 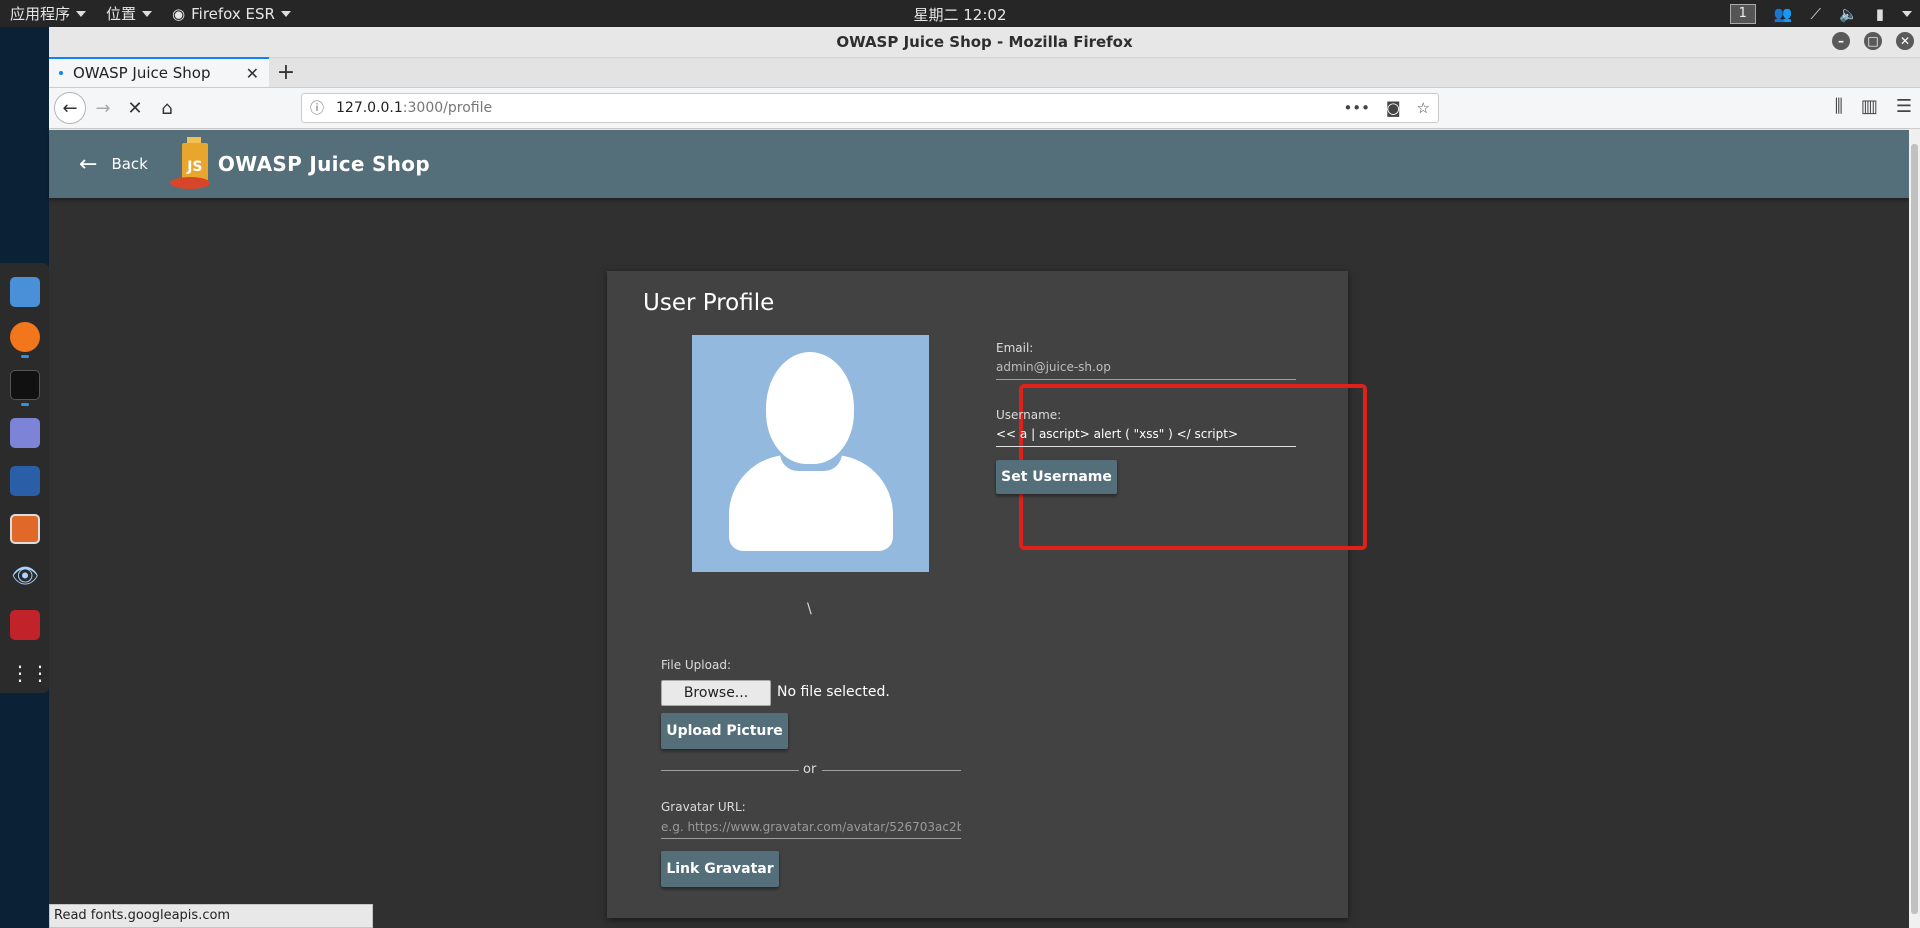 What do you see at coordinates (1029, 415) in the screenshot?
I see `username-label: Username:` at bounding box center [1029, 415].